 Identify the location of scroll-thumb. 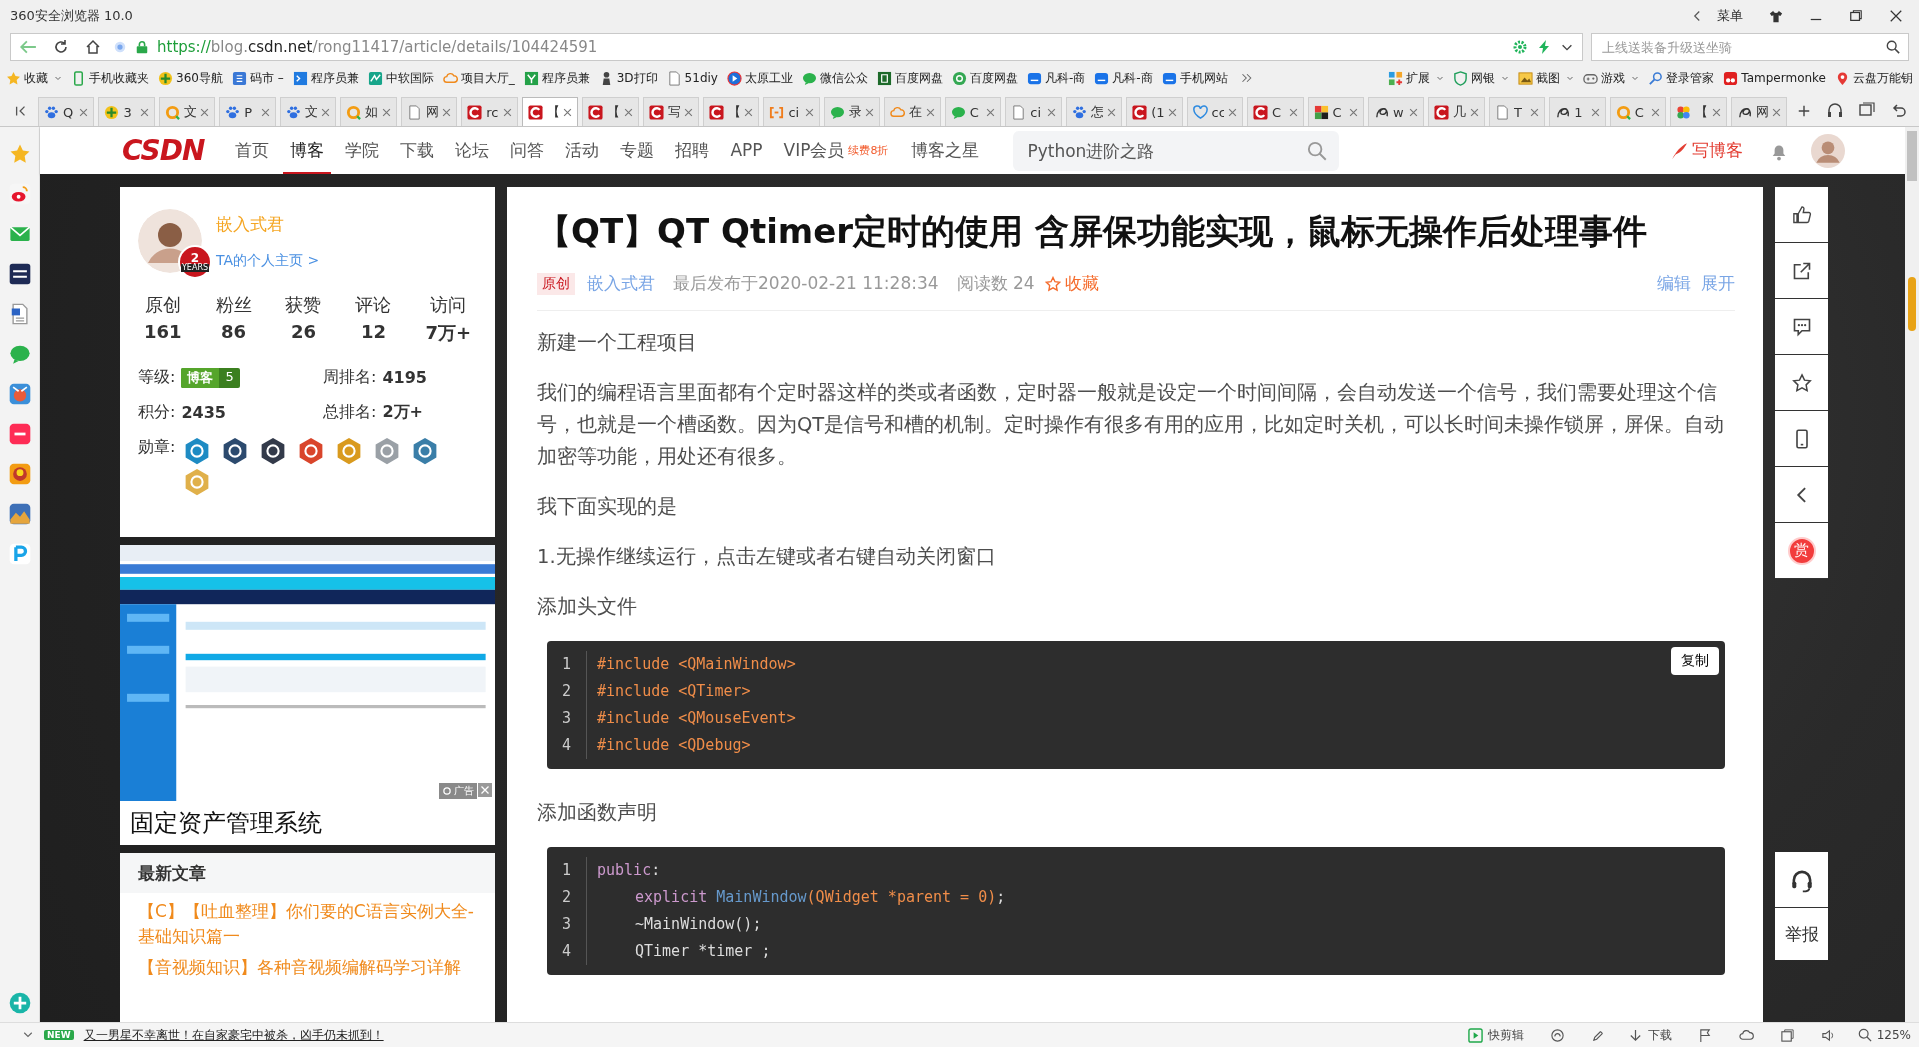
(1912, 156).